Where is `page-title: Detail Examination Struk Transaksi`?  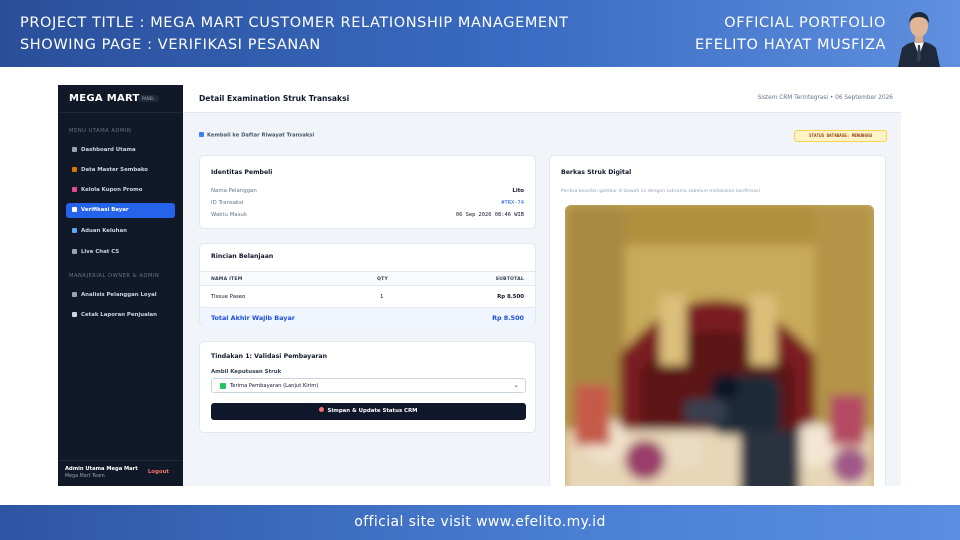 page-title: Detail Examination Struk Transaksi is located at coordinates (274, 98).